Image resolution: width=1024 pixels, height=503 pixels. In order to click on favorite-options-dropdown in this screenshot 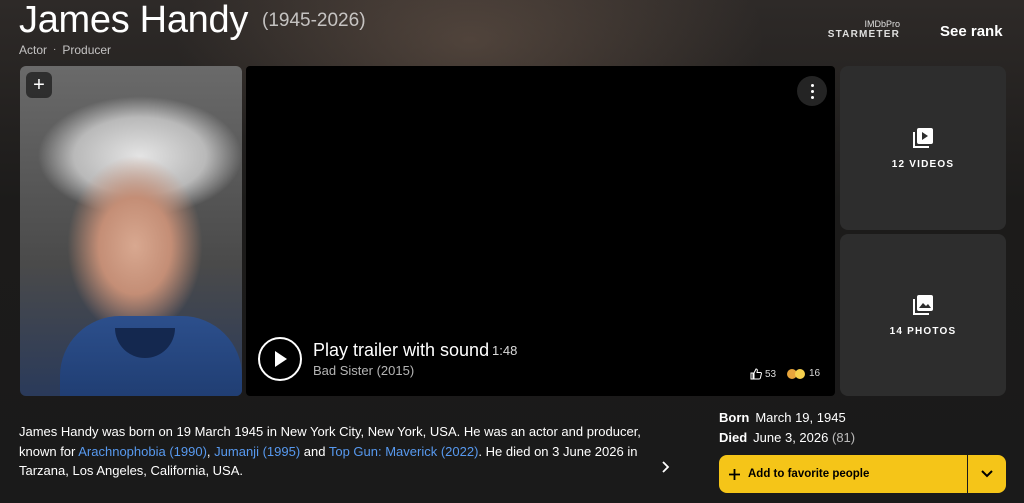, I will do `click(987, 474)`.